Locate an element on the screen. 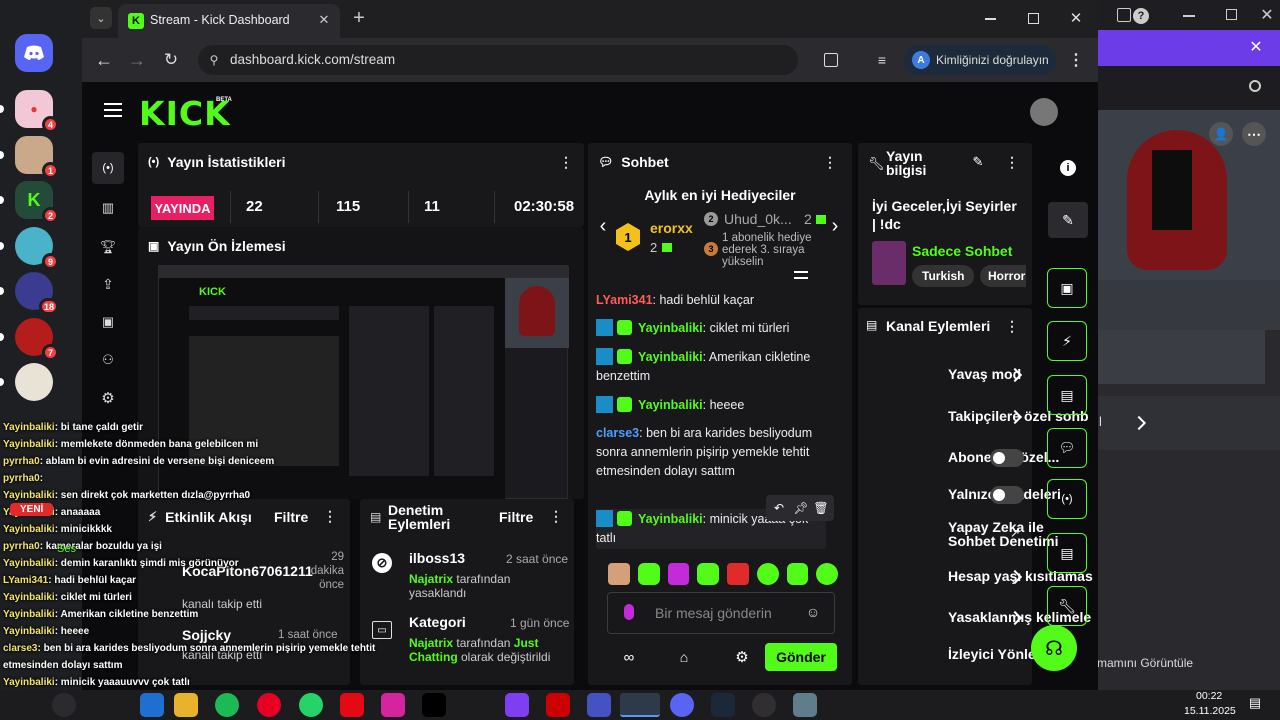 The image size is (1280, 720). omnibox: ⚲ dashboard.kick.com/stream is located at coordinates (498, 60).